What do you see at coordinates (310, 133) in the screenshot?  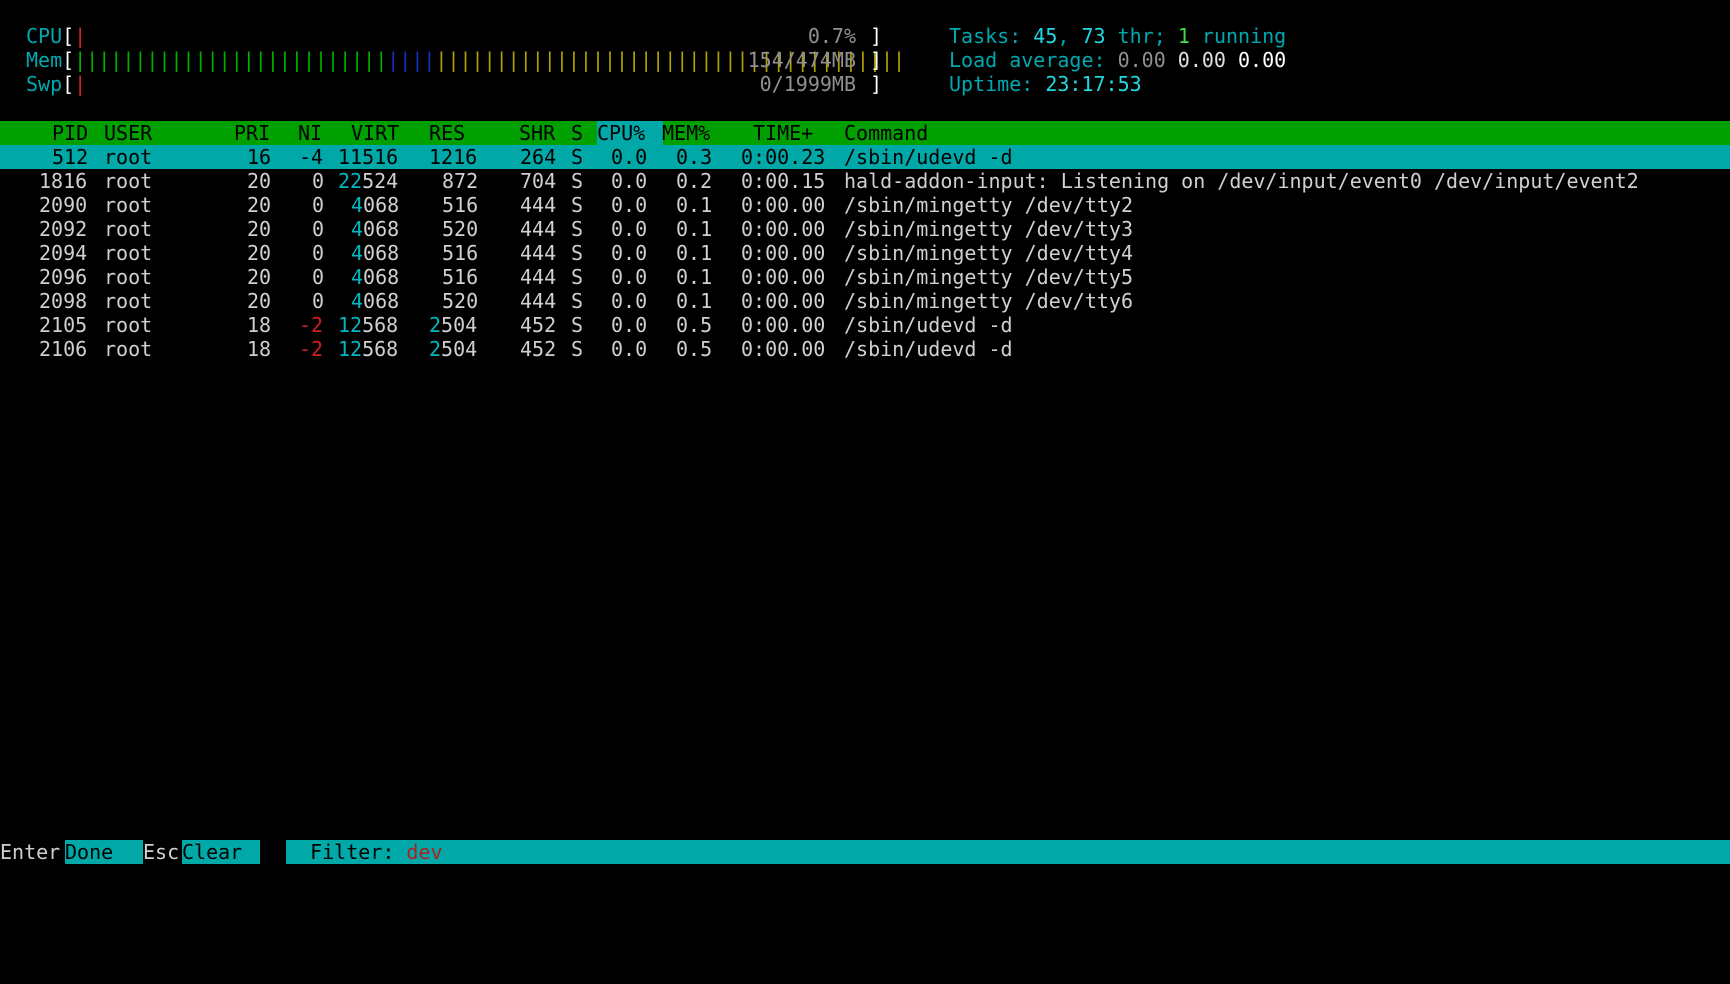 I see `col-ni: NI` at bounding box center [310, 133].